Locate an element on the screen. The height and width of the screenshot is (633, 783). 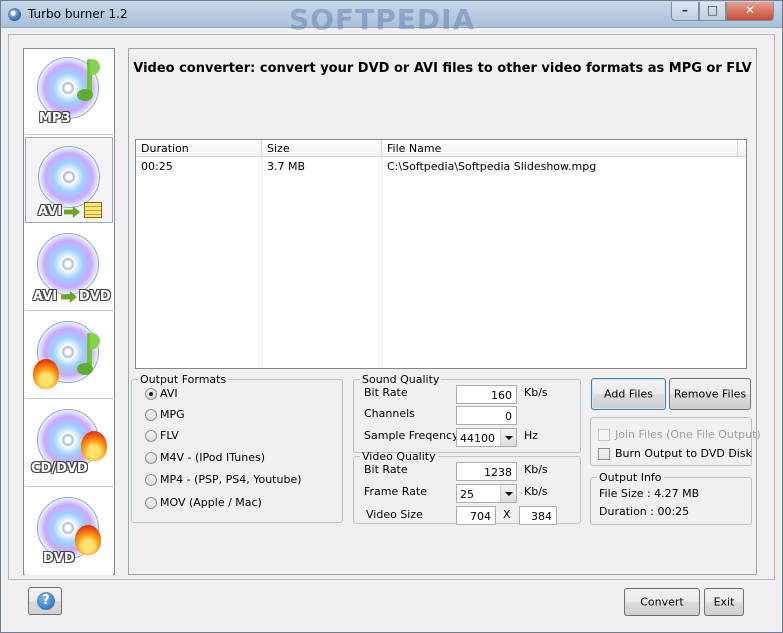
sample-frequency-label: Sample Freqency is located at coordinates (411, 435).